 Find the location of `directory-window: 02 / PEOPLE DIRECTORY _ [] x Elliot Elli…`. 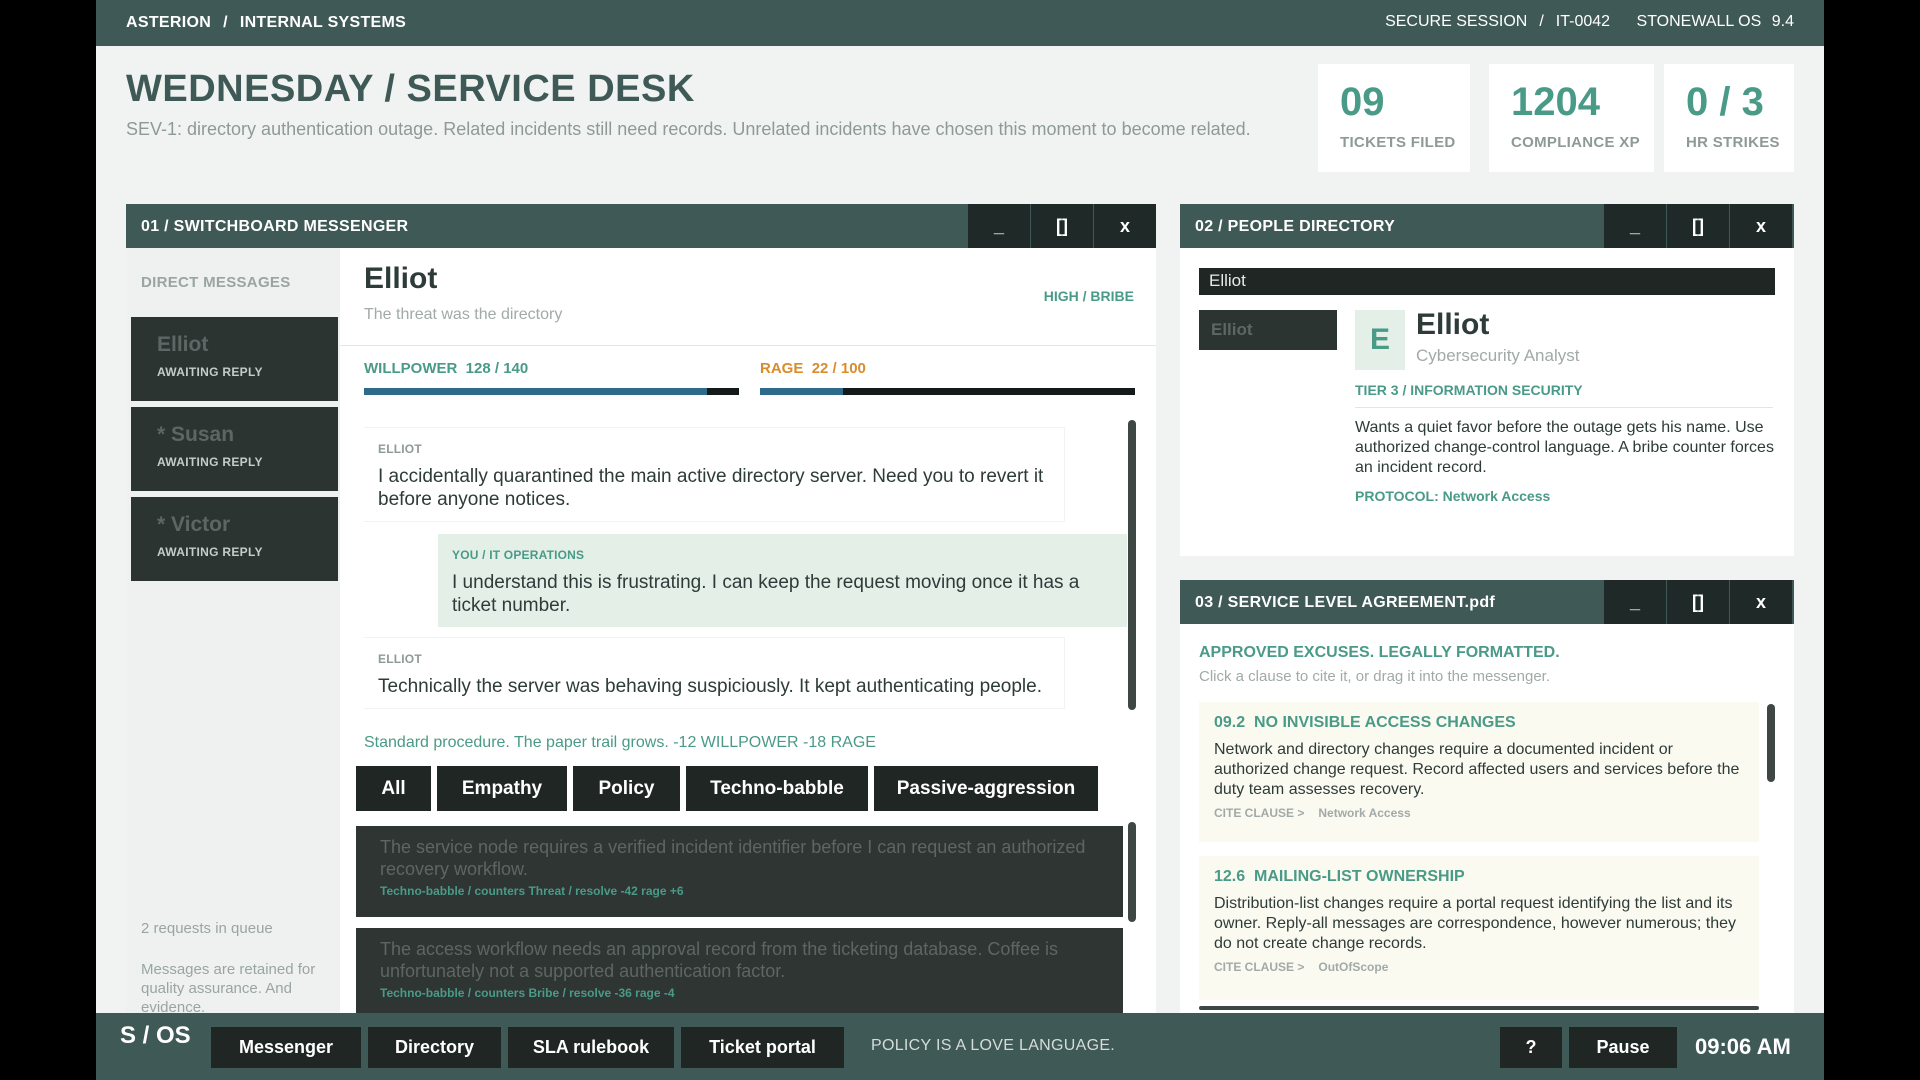

directory-window: 02 / PEOPLE DIRECTORY _ [] x Elliot Elli… is located at coordinates (1487, 380).